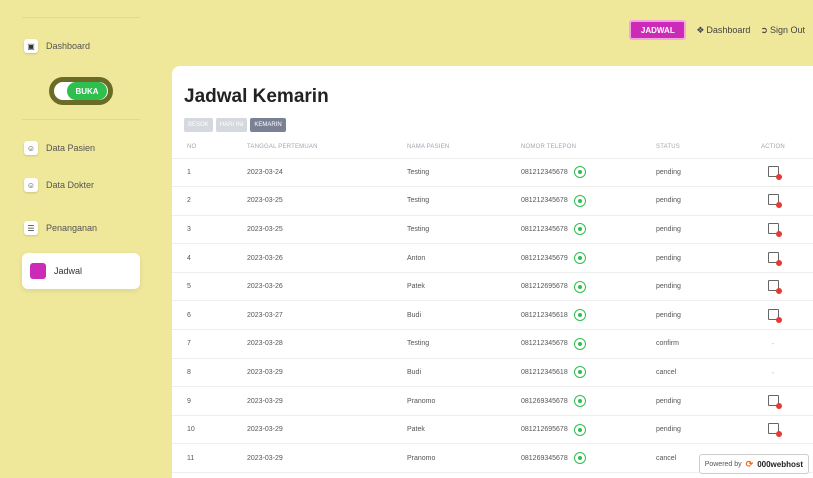  I want to click on tab-bar: BESOK HARI INI KEMARIN, so click(235, 125).